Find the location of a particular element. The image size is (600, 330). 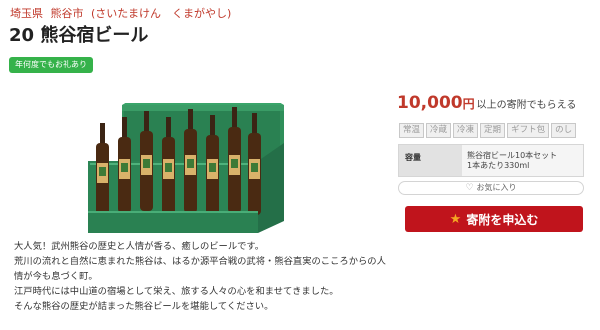

breadcrumb-reading: (さいたまけん くまがやし) is located at coordinates (161, 13).